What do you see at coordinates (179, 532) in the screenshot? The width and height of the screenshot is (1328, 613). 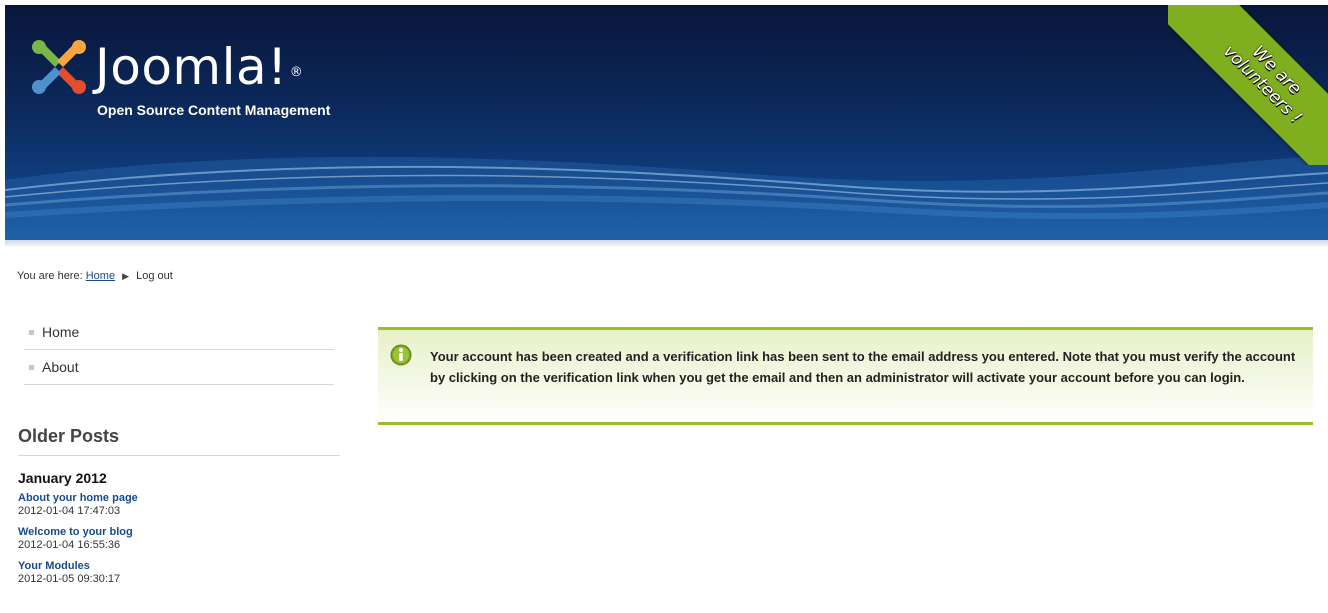 I see `archive-post-link: Welcome to your blog` at bounding box center [179, 532].